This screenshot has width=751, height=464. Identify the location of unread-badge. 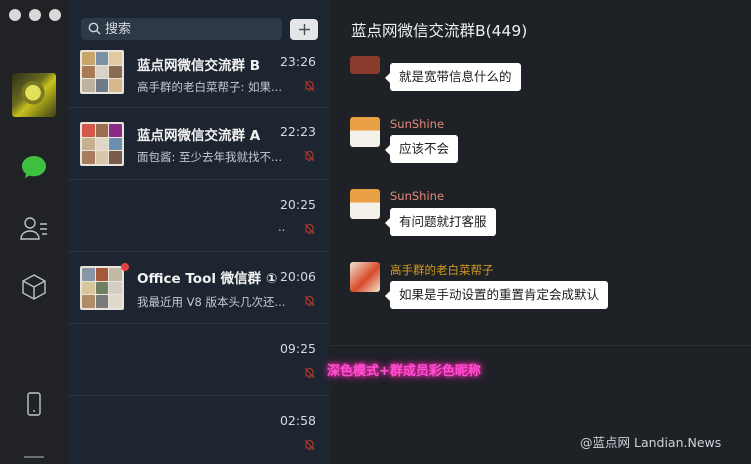
(125, 267).